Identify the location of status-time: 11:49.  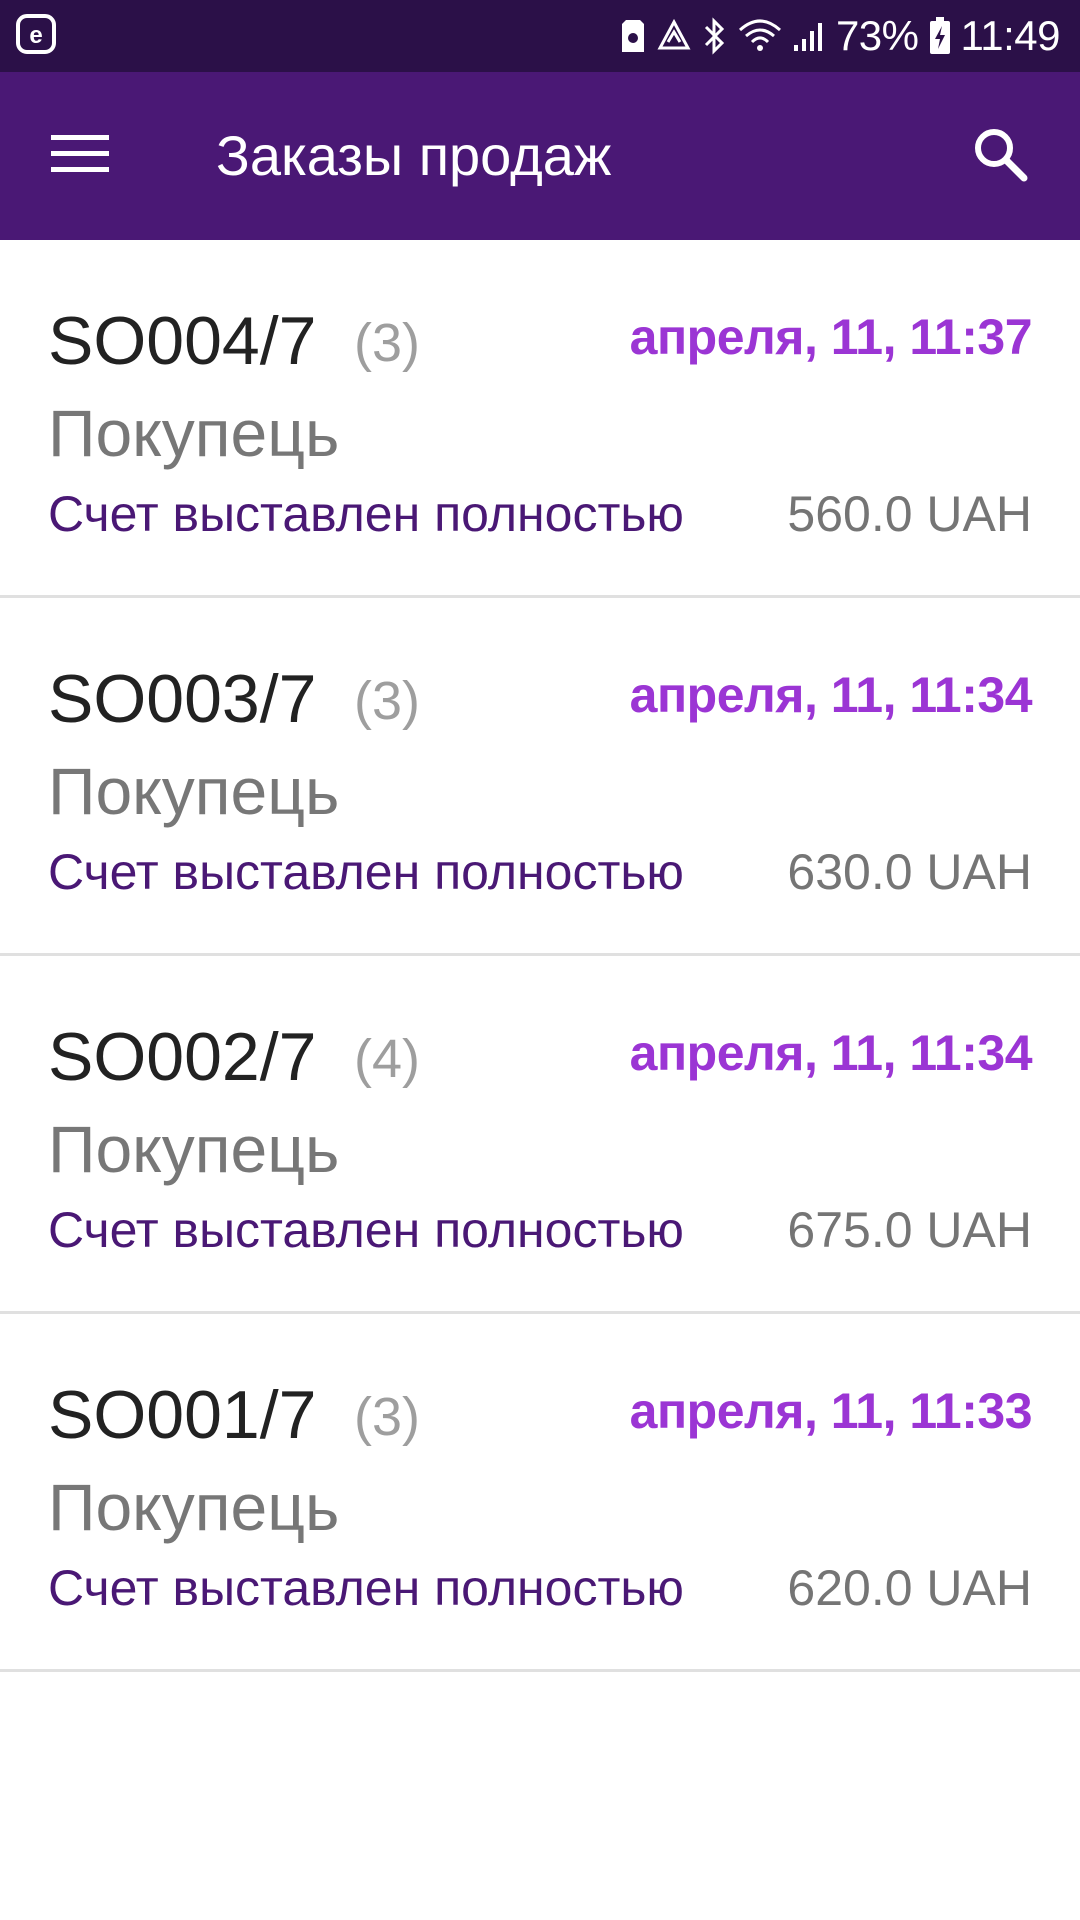
(1010, 35).